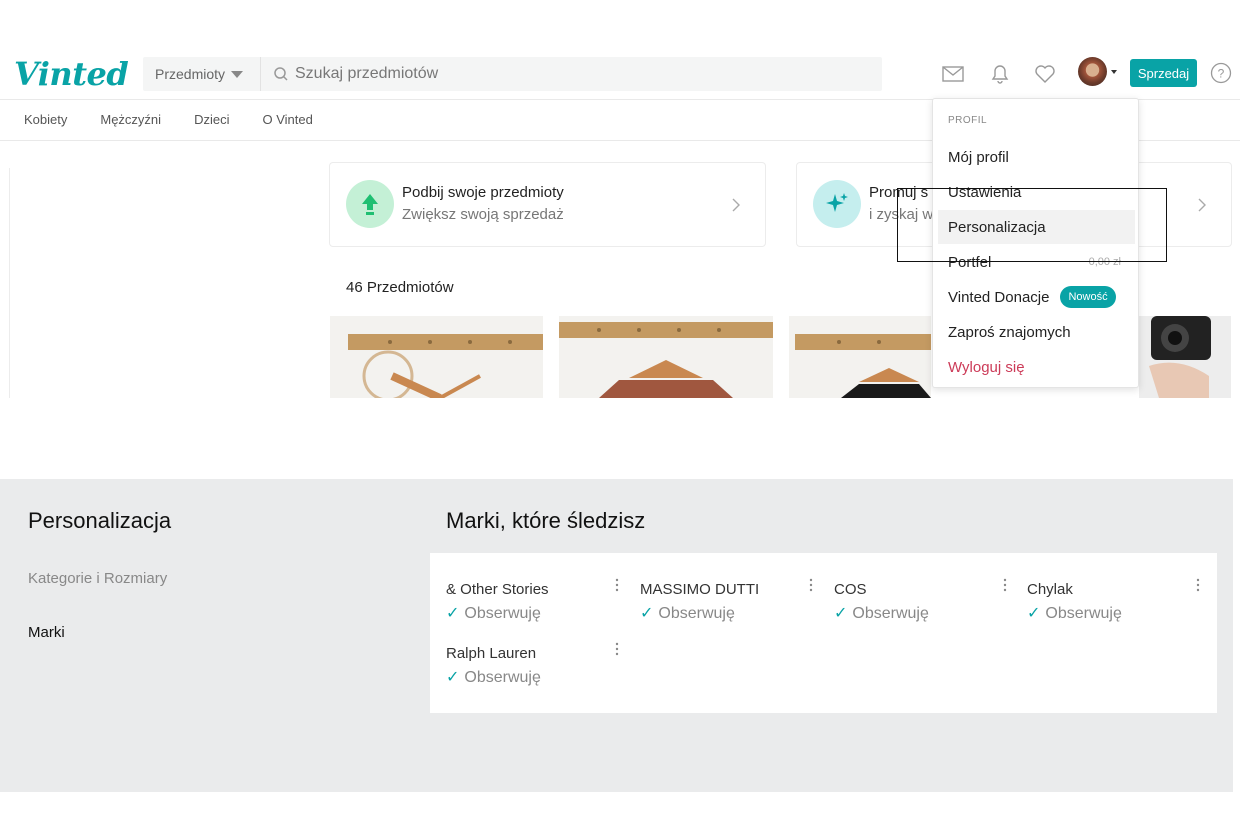  What do you see at coordinates (1009, 332) in the screenshot?
I see `menu-item-label: Zaproś znajomych` at bounding box center [1009, 332].